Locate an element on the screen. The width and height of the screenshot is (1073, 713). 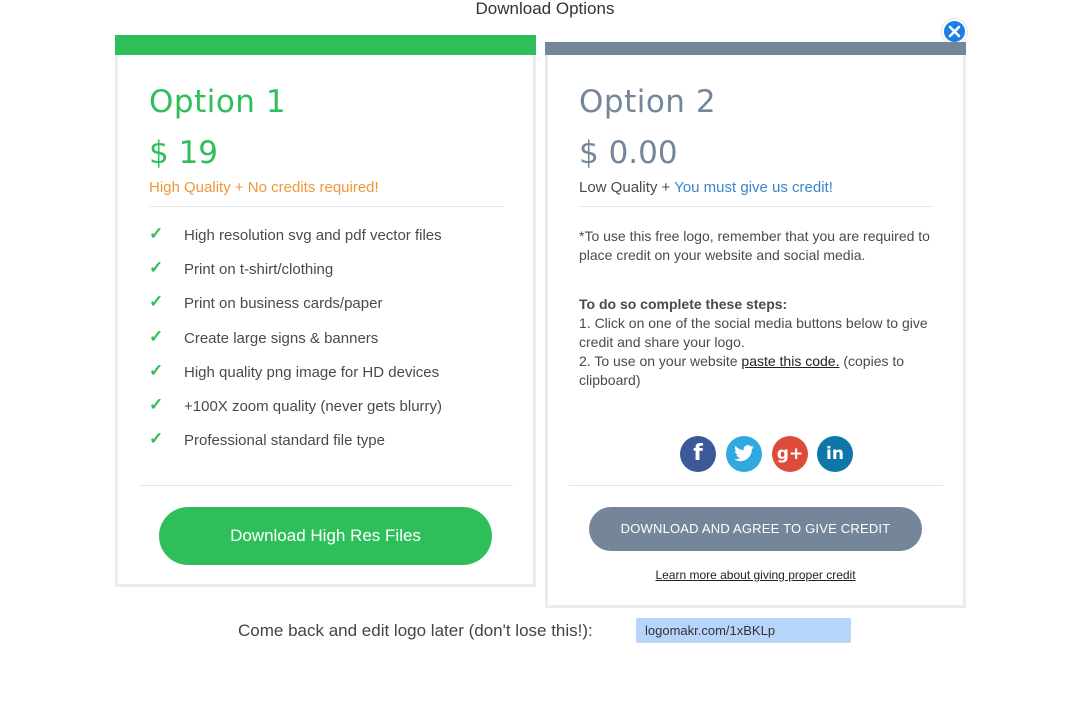
option-2-quality-label: Low Quality + You must give us credit! is located at coordinates (706, 187).